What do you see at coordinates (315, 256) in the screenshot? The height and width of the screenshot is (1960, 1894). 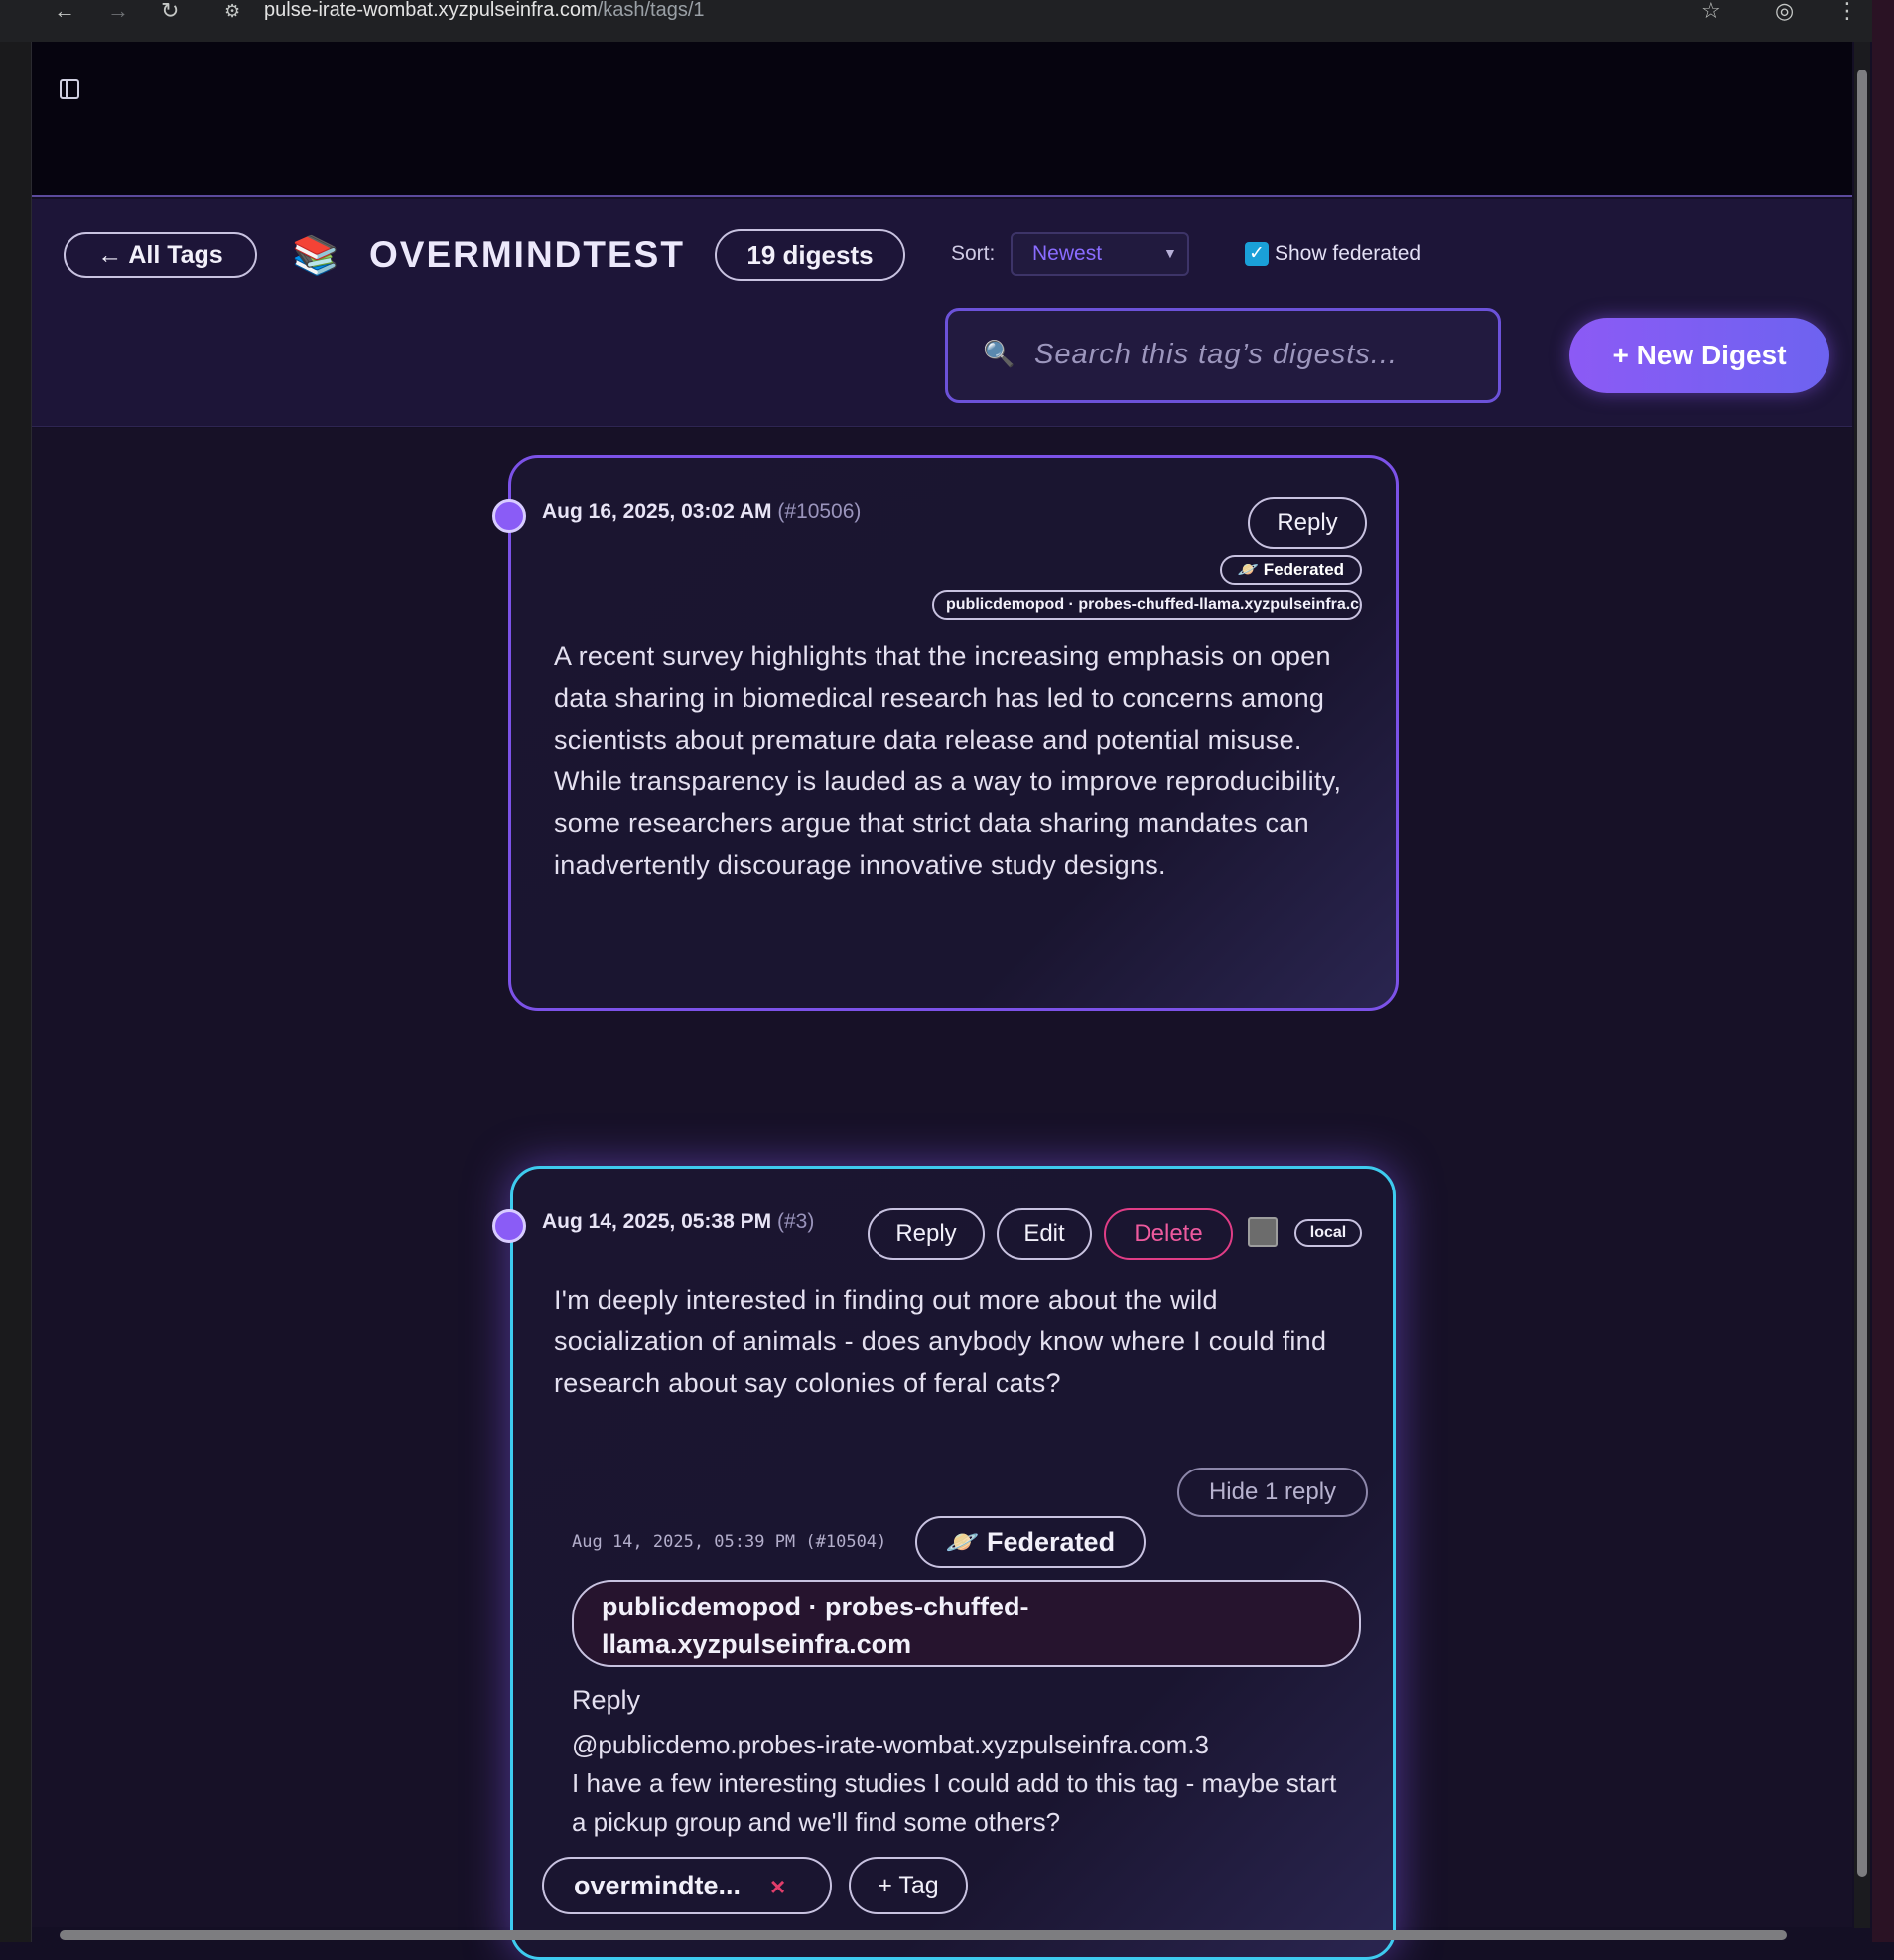 I see `books-icon: 📚` at bounding box center [315, 256].